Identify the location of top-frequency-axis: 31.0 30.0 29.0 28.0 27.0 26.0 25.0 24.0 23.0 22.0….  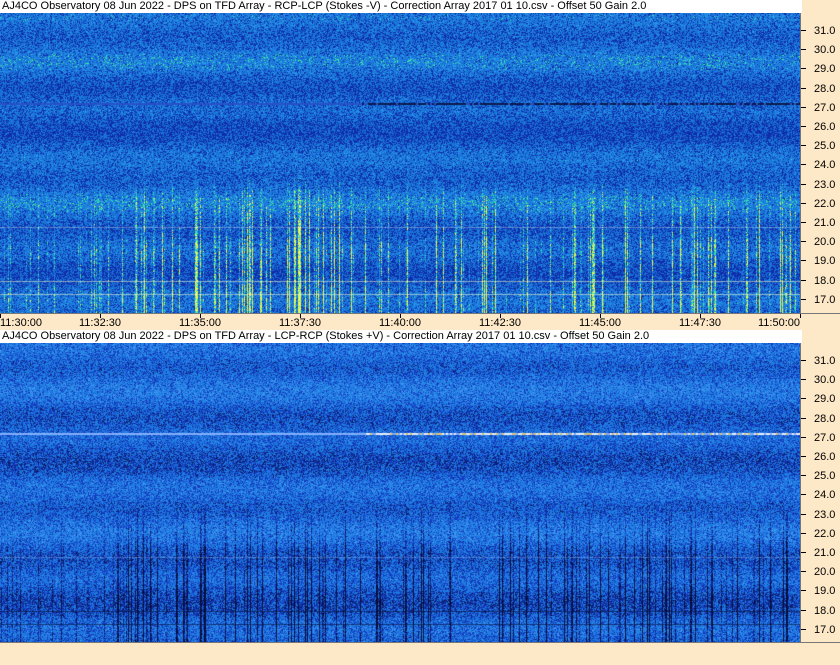
(820, 163).